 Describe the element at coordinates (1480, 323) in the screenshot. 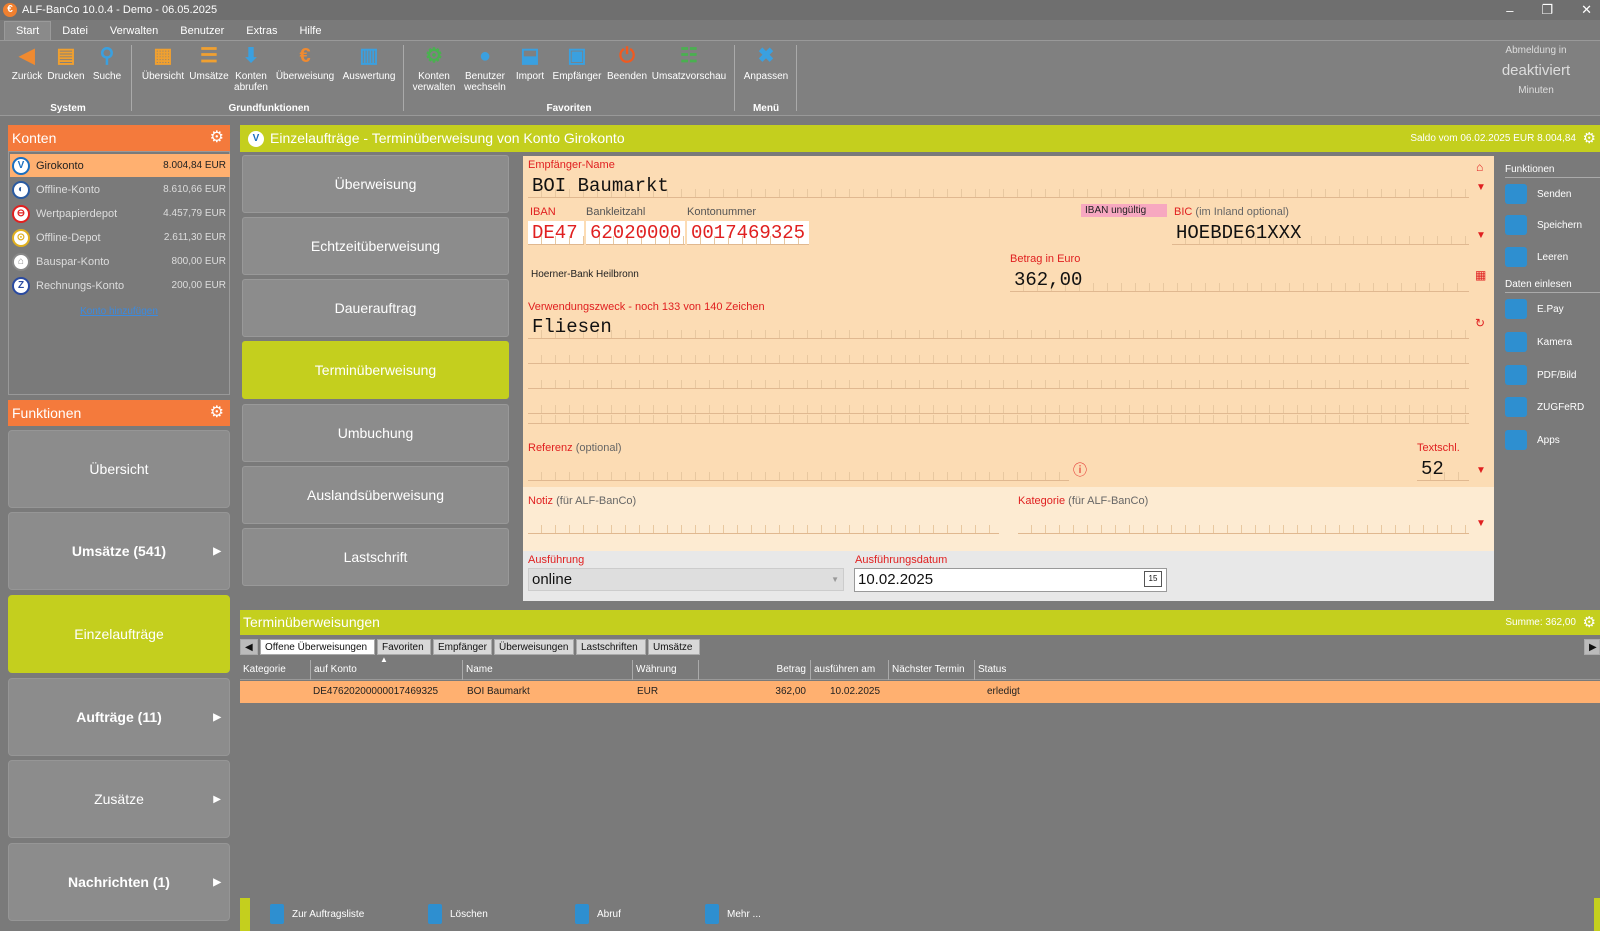

I see `refresh-icon: ↻` at that location.